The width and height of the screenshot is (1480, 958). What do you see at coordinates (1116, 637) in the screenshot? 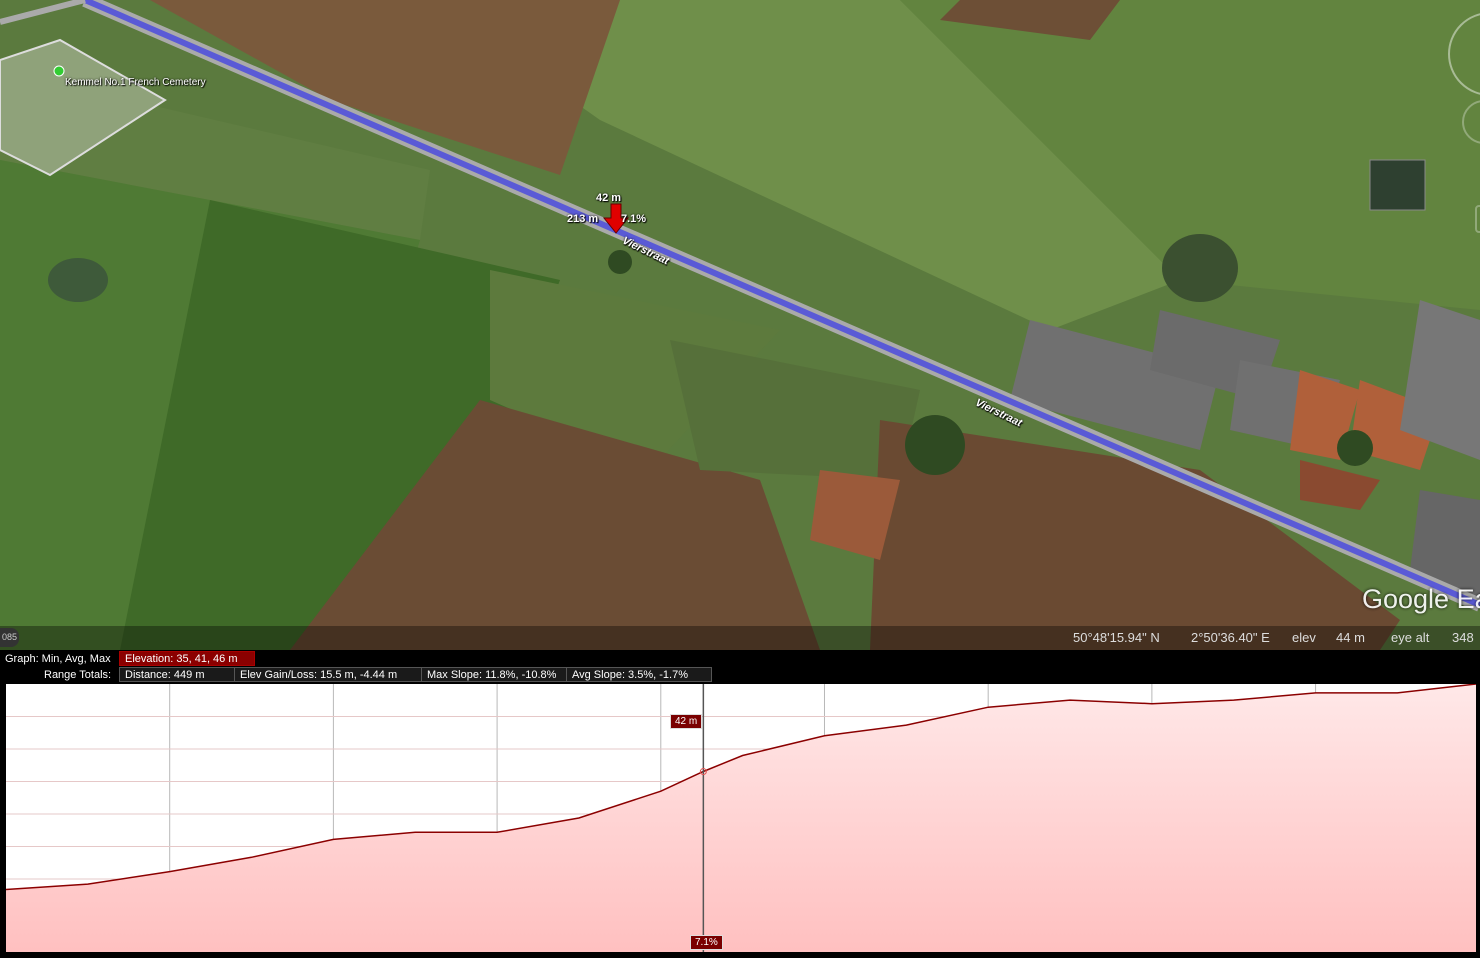
I see `latitude: 50°48'15.94" N` at bounding box center [1116, 637].